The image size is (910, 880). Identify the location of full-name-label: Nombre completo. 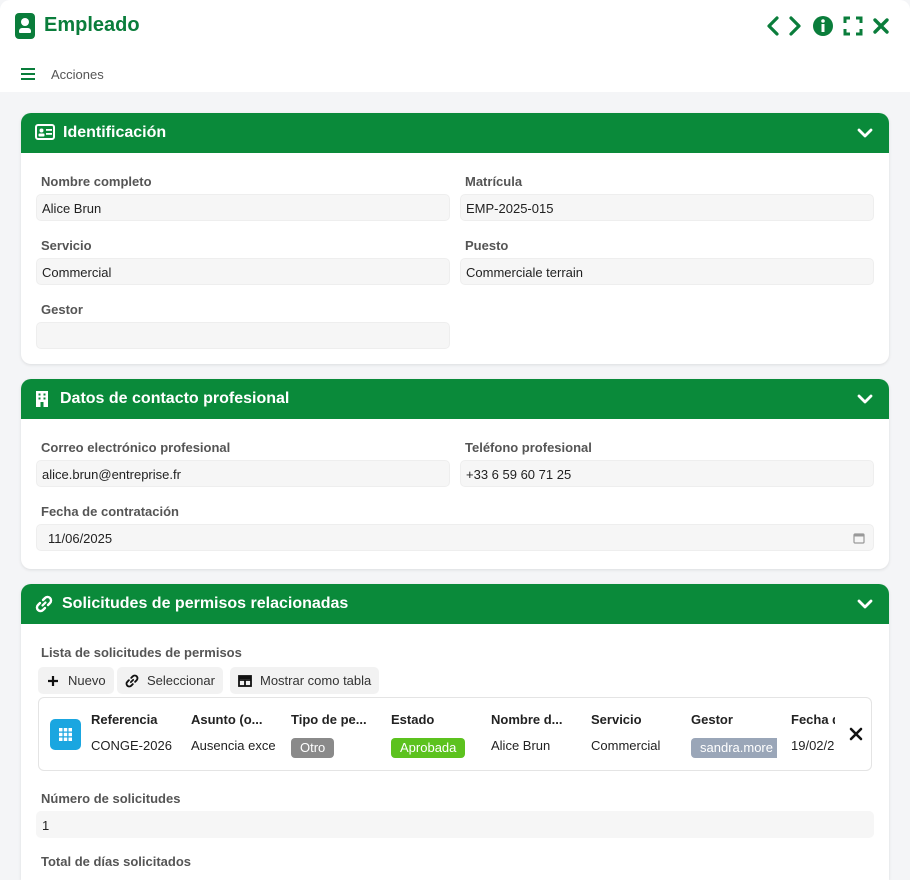
(96, 181).